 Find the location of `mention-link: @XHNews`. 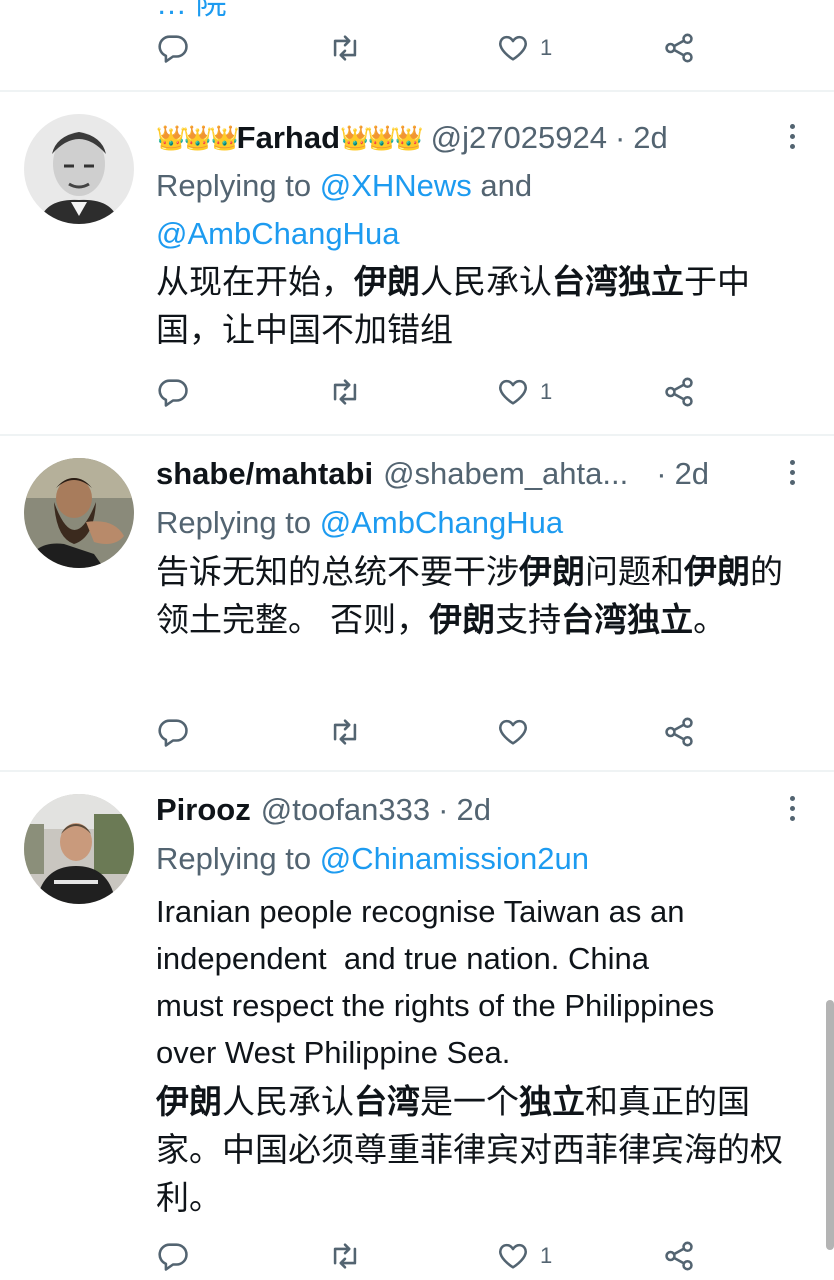

mention-link: @XHNews is located at coordinates (396, 185).